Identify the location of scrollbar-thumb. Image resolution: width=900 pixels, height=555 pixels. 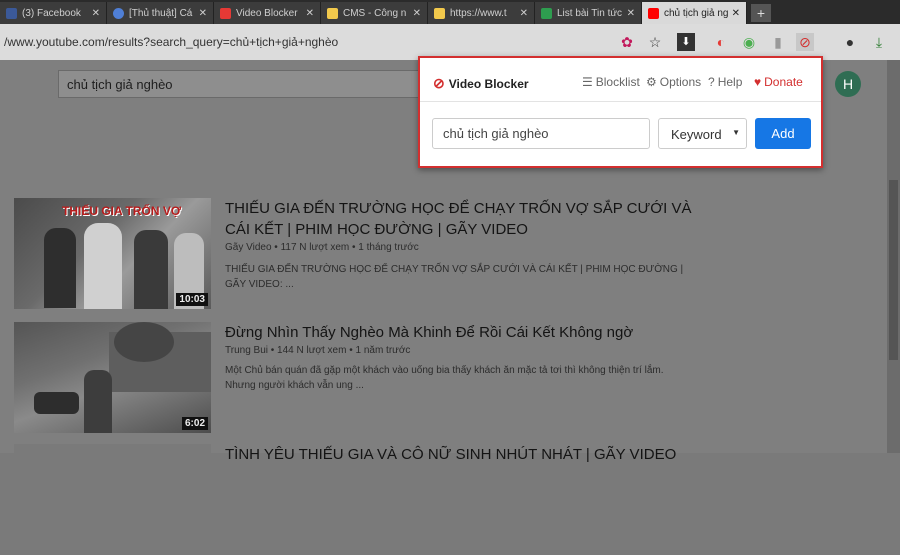
(893, 270).